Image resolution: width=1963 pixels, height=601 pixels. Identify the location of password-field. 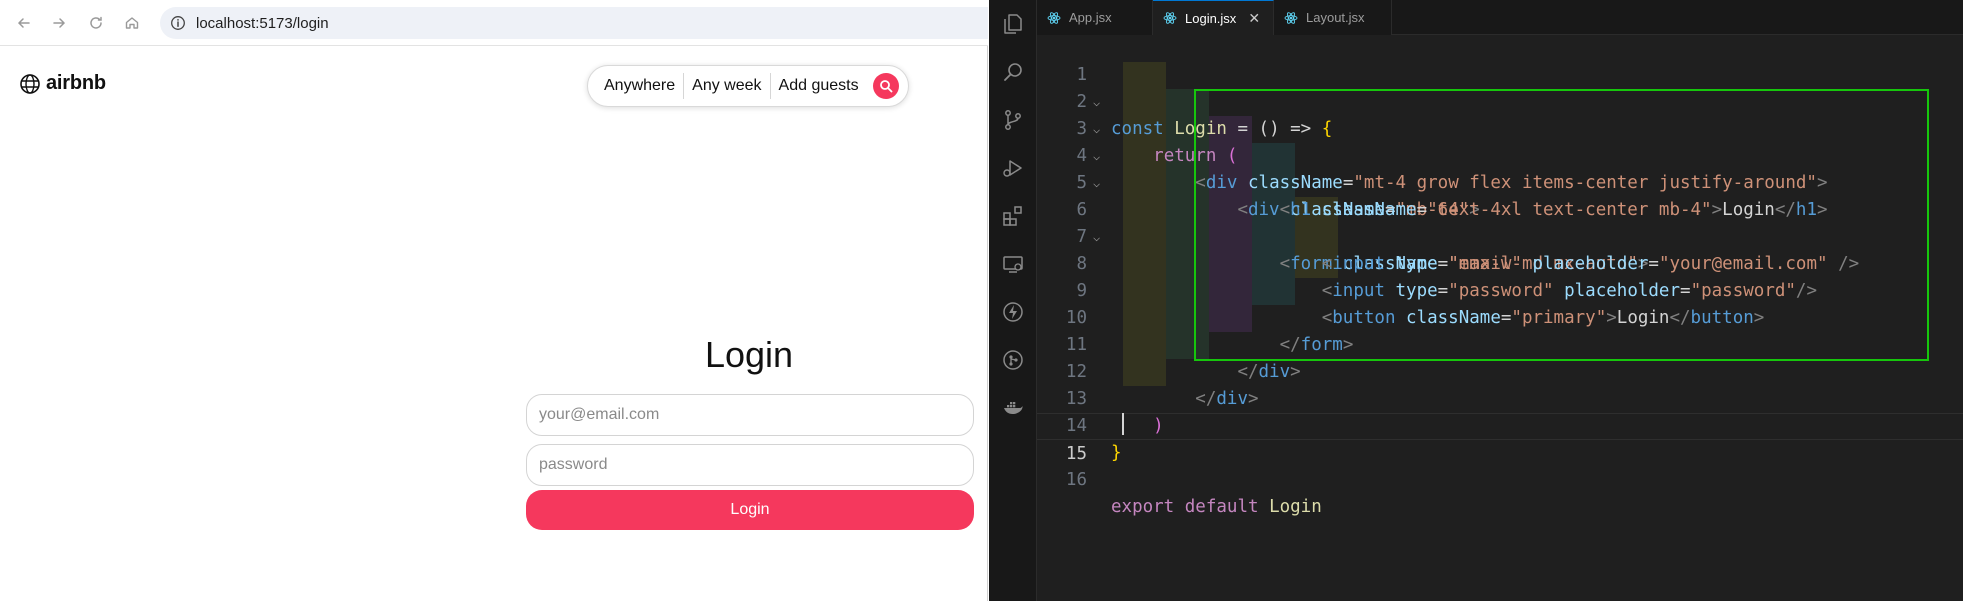
(750, 465).